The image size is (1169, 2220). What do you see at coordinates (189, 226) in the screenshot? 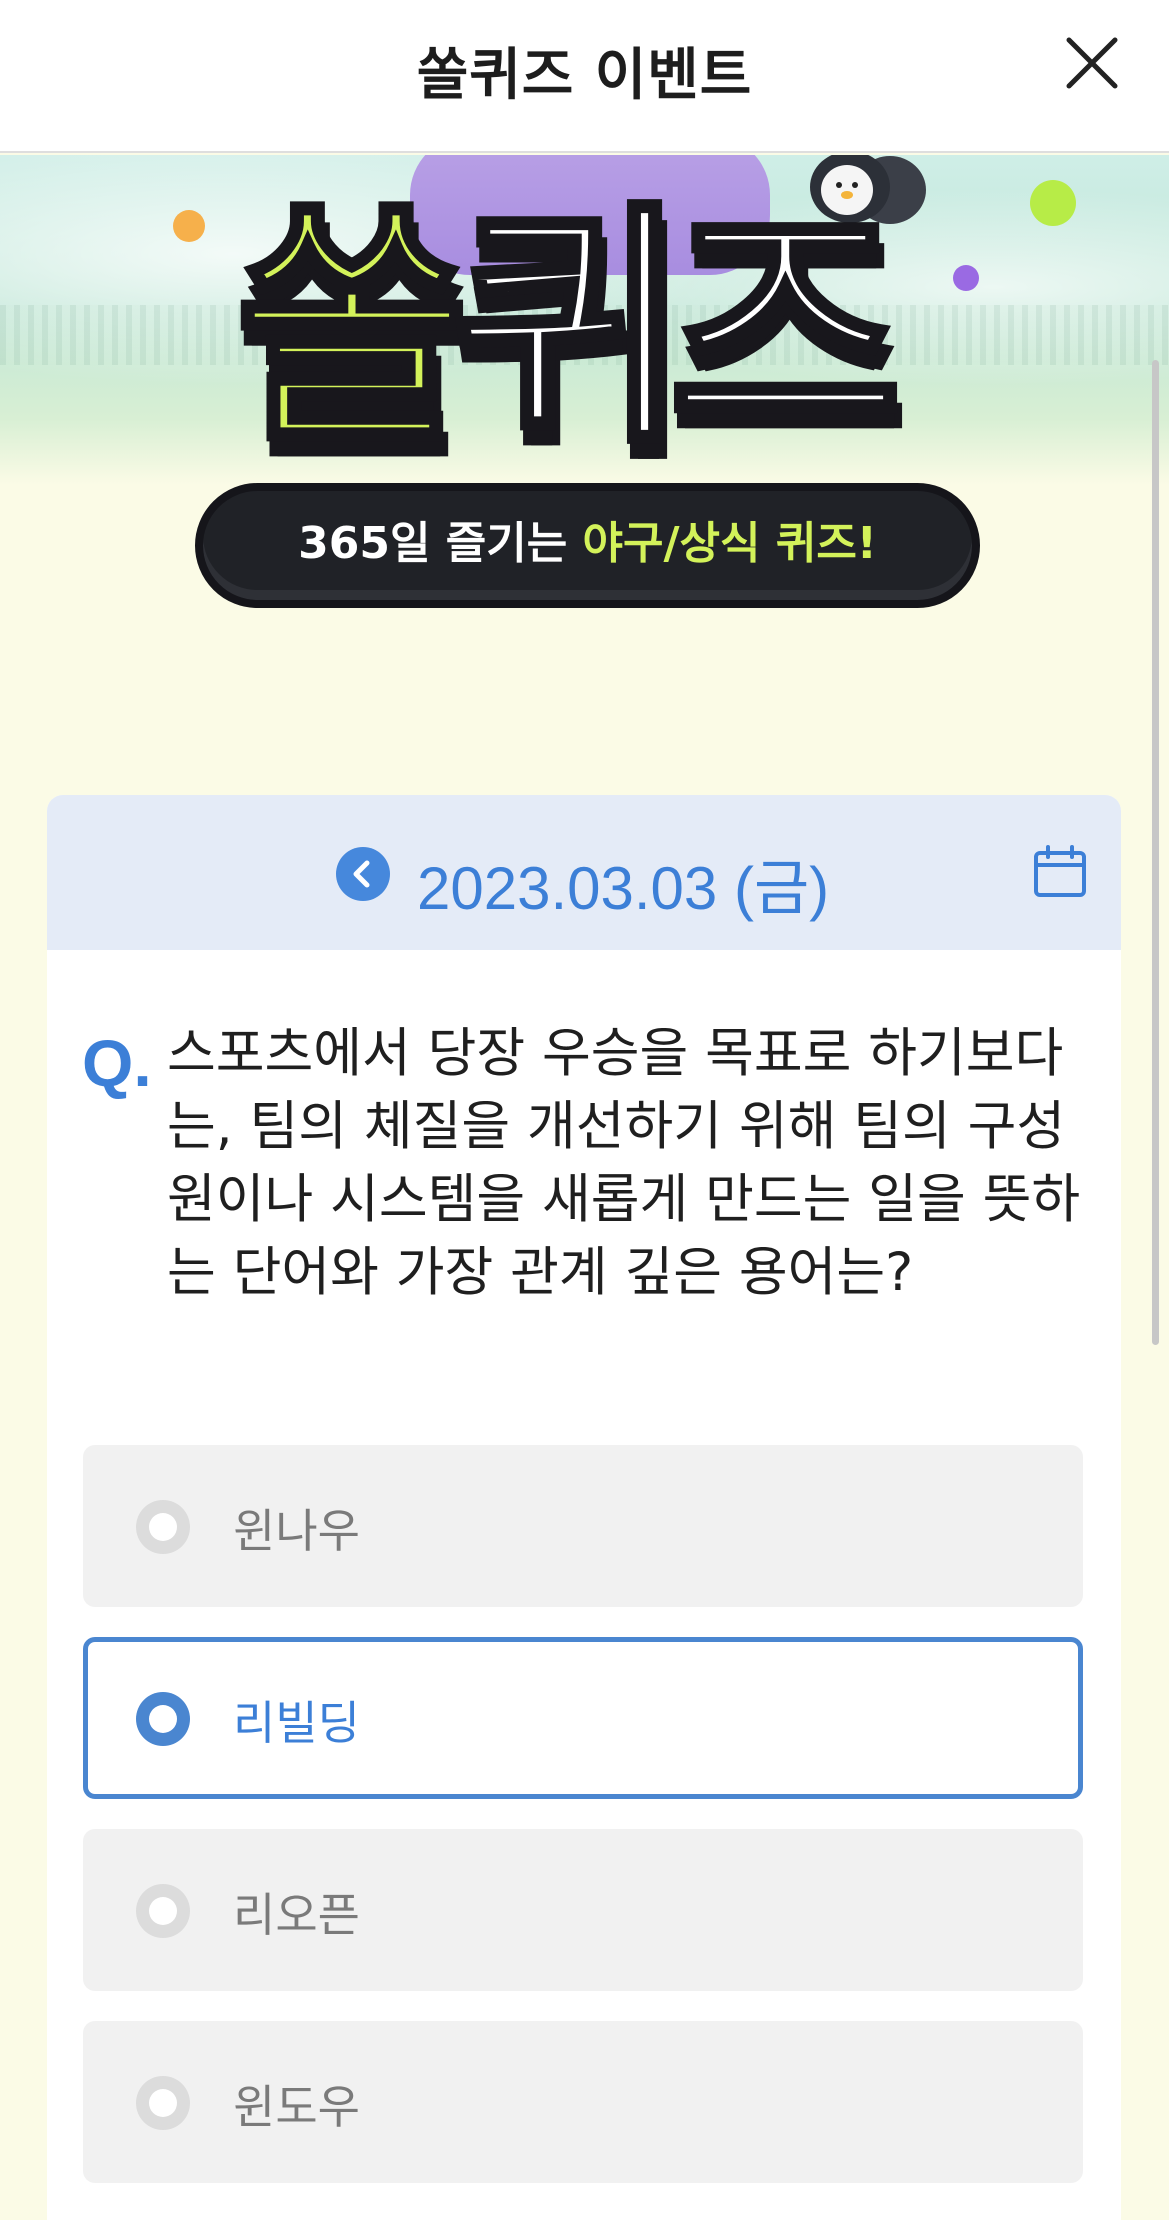
I see `orange-dot` at bounding box center [189, 226].